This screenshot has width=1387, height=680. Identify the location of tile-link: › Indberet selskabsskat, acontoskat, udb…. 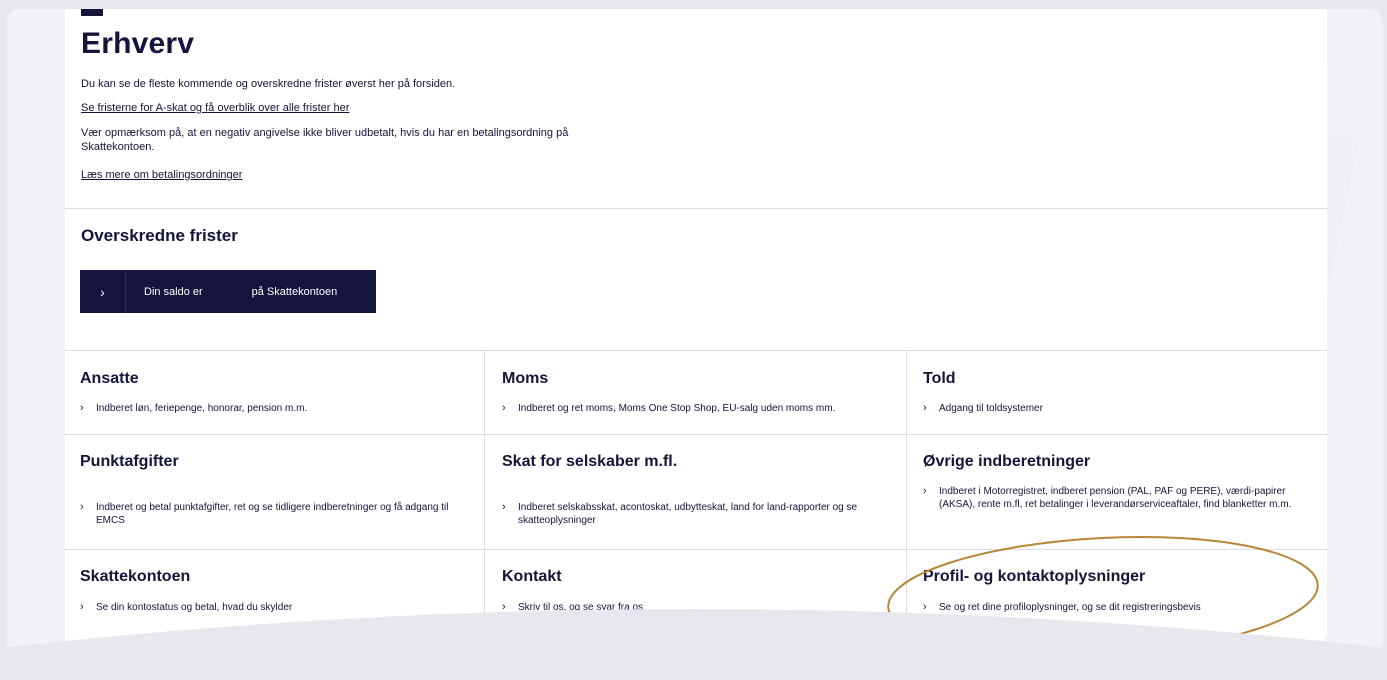
(699, 514).